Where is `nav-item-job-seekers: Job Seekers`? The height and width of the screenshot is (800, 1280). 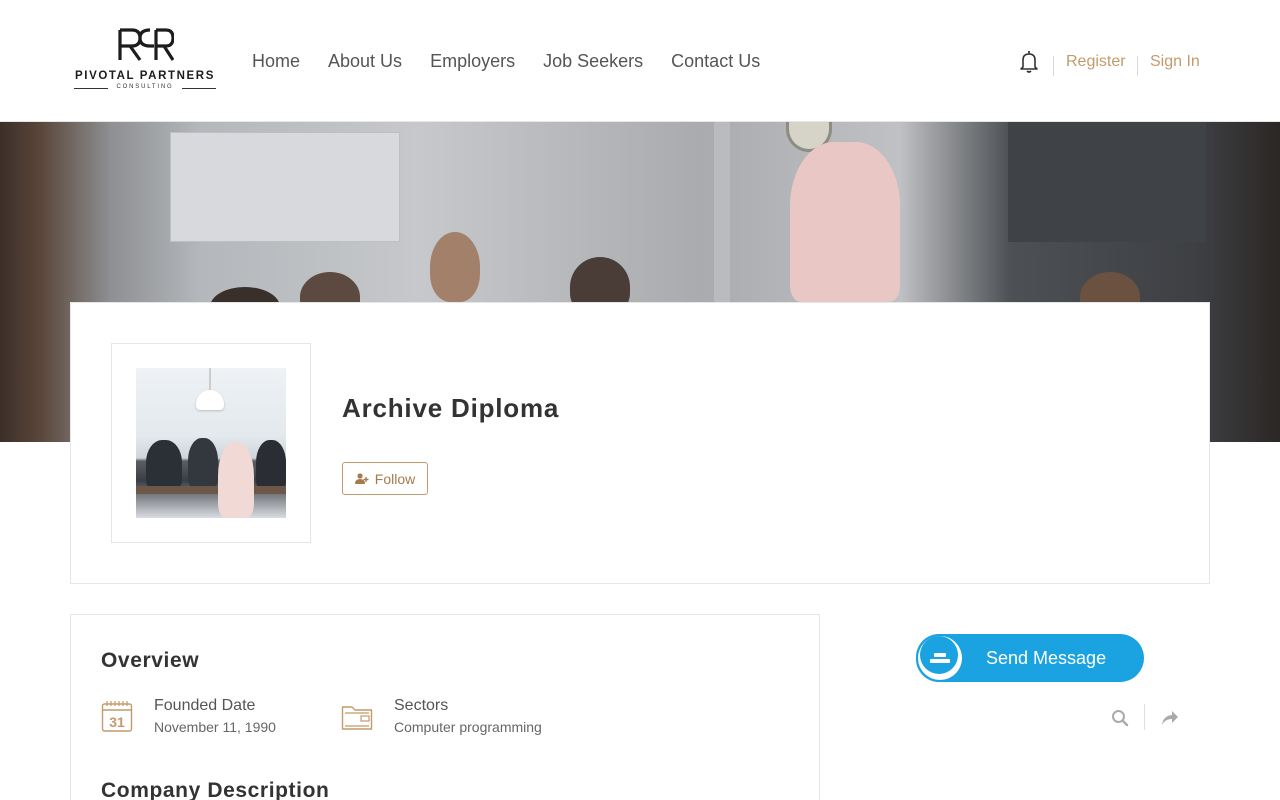
nav-item-job-seekers: Job Seekers is located at coordinates (593, 61).